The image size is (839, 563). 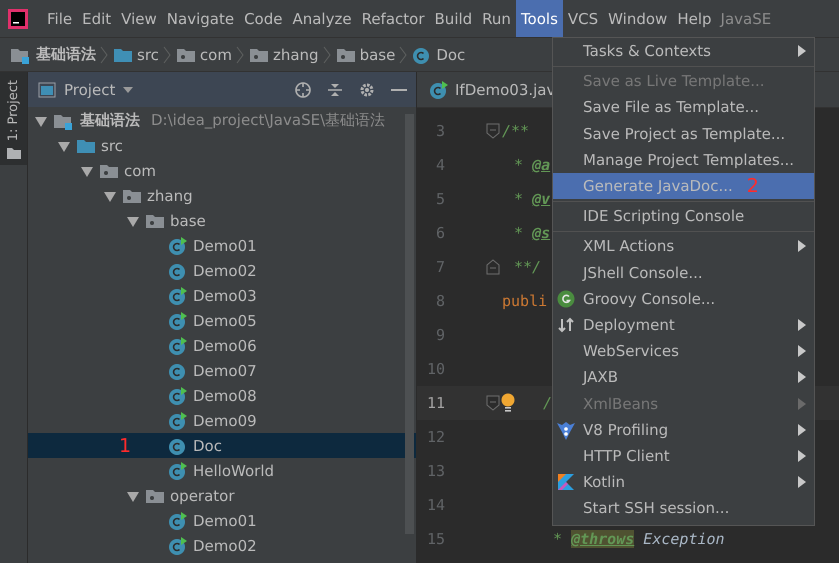 I want to click on menu-item: JAXB, so click(x=683, y=377).